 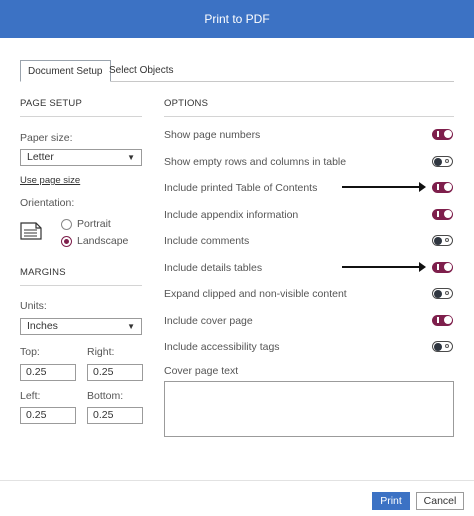 I want to click on option-label-show-page-numbers: Show page numbers, so click(x=212, y=135).